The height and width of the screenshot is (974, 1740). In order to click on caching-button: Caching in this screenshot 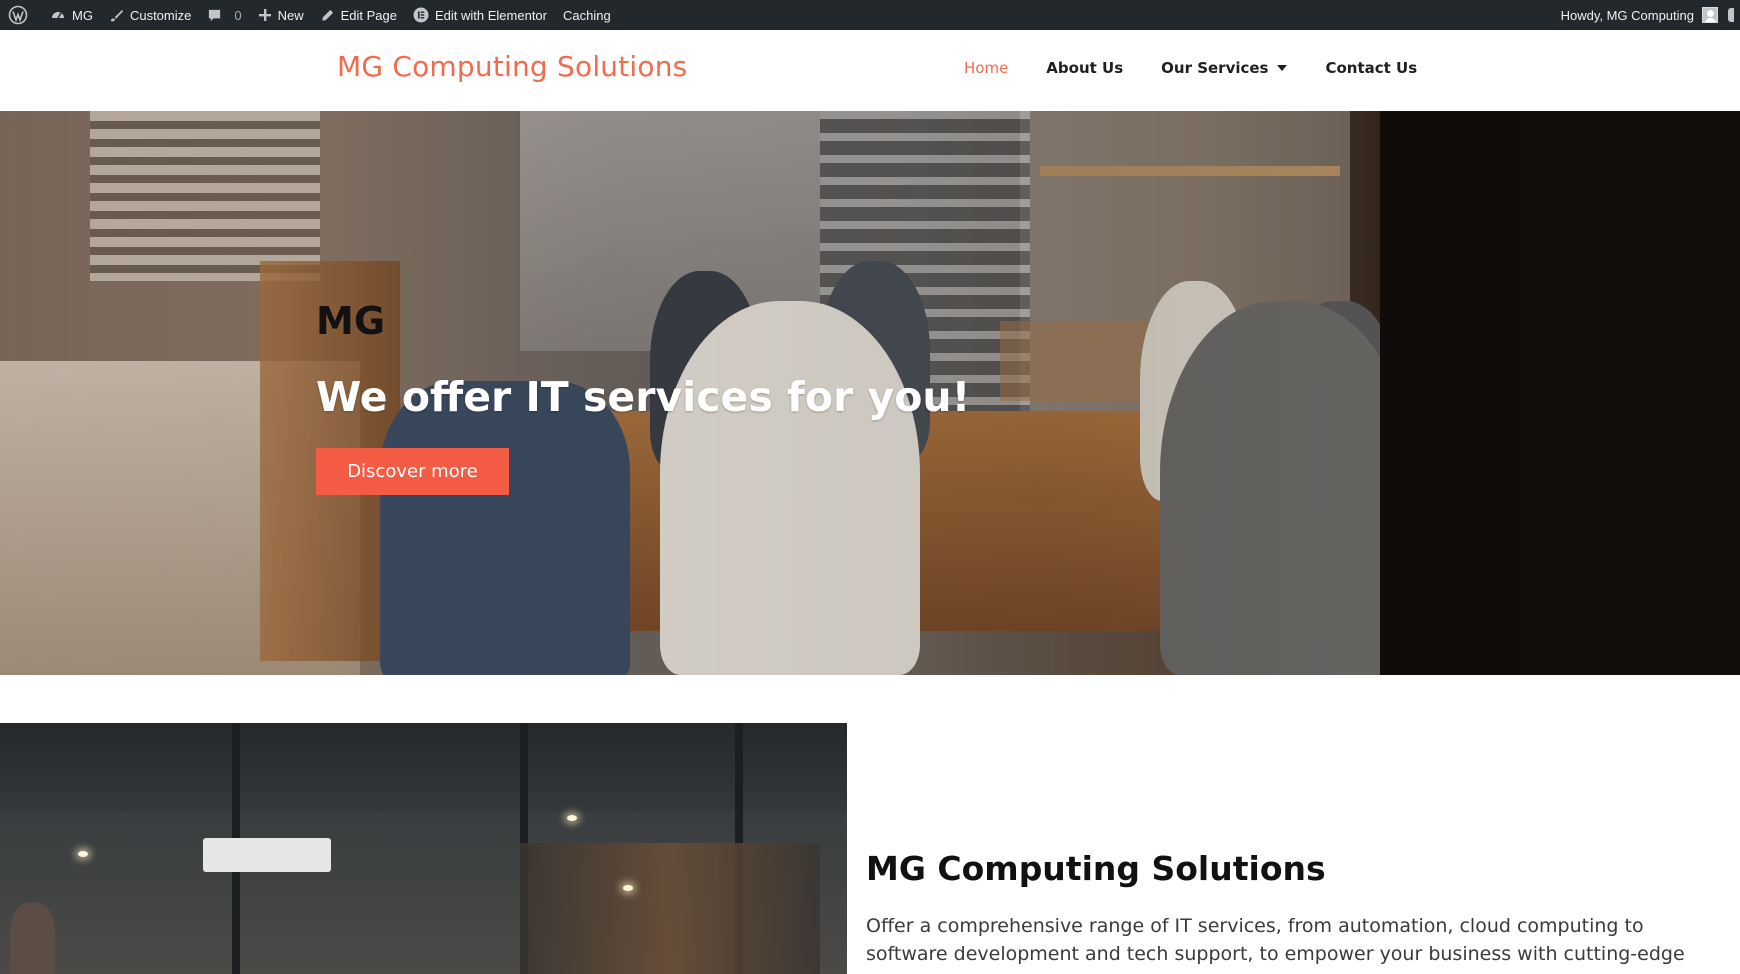, I will do `click(587, 15)`.